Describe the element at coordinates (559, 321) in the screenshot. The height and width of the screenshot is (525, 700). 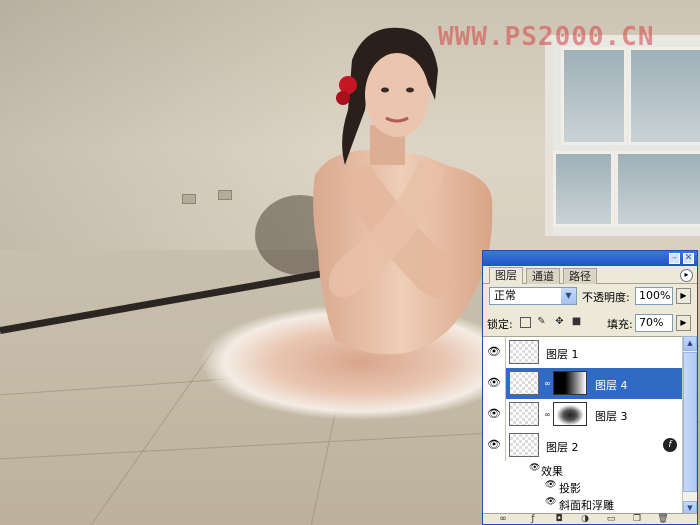
I see `lock-move-icon: ✥` at that location.